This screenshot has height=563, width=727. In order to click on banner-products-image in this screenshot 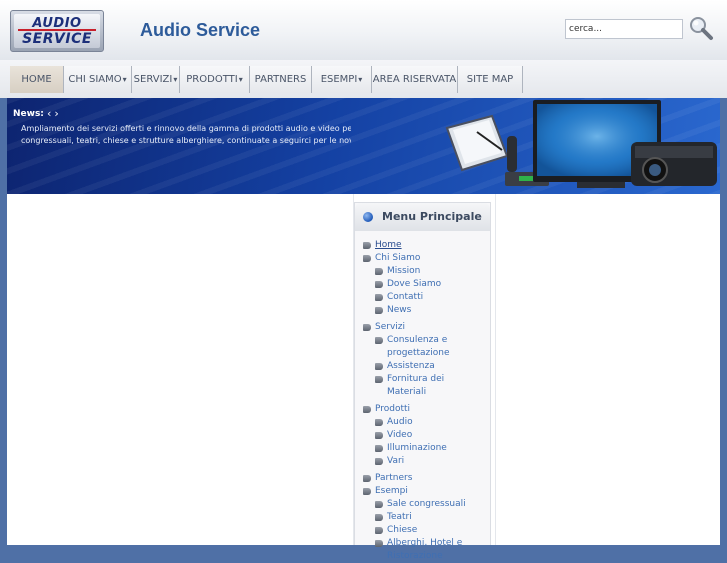, I will do `click(581, 144)`.